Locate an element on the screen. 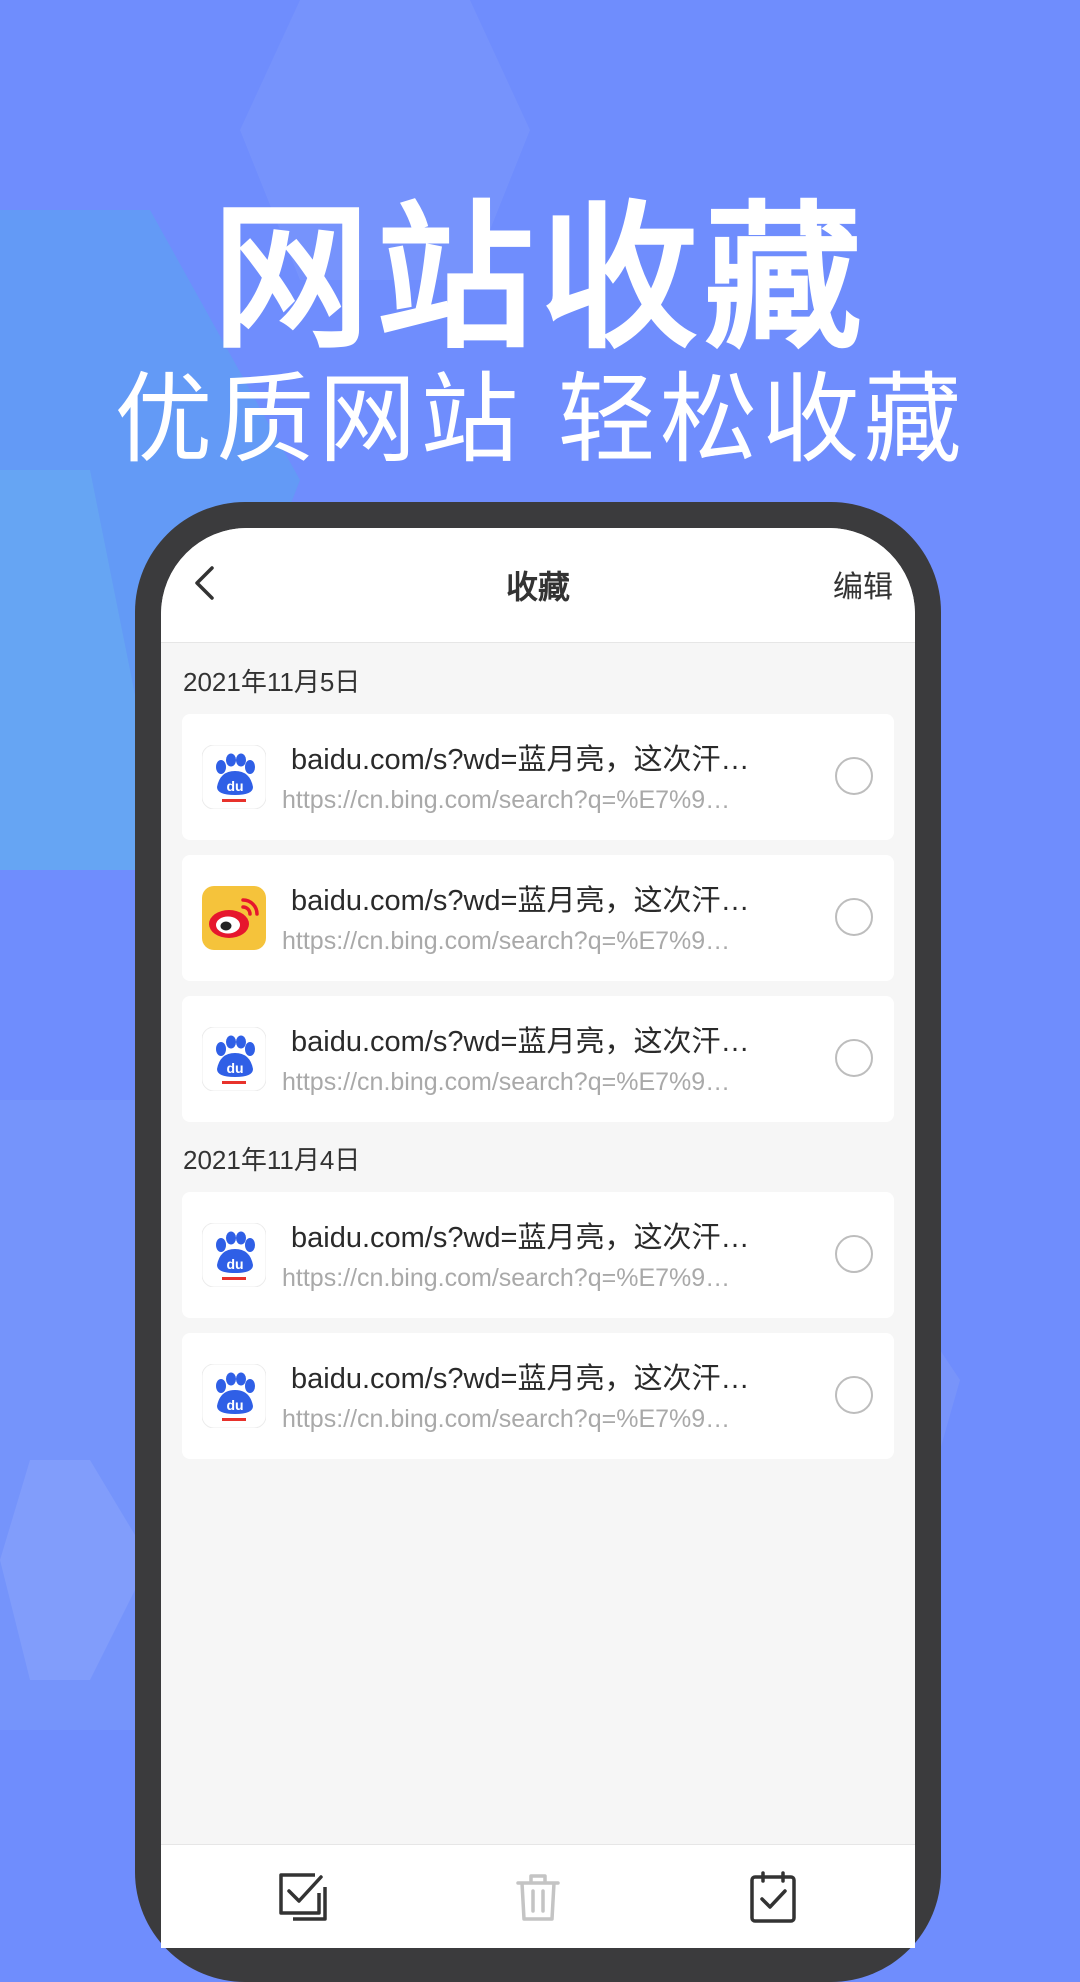 Image resolution: width=1080 pixels, height=1982 pixels. check-clipboard-icon is located at coordinates (773, 1897).